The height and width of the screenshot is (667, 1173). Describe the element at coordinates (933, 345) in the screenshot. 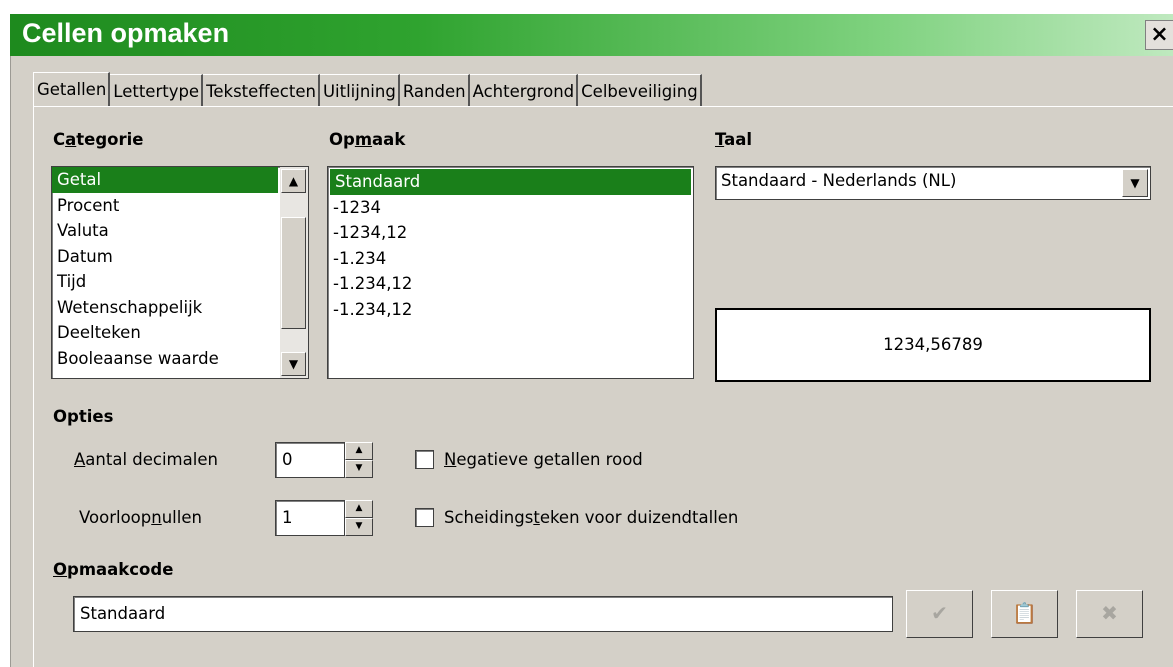

I see `format-preview: 1234,56789` at that location.